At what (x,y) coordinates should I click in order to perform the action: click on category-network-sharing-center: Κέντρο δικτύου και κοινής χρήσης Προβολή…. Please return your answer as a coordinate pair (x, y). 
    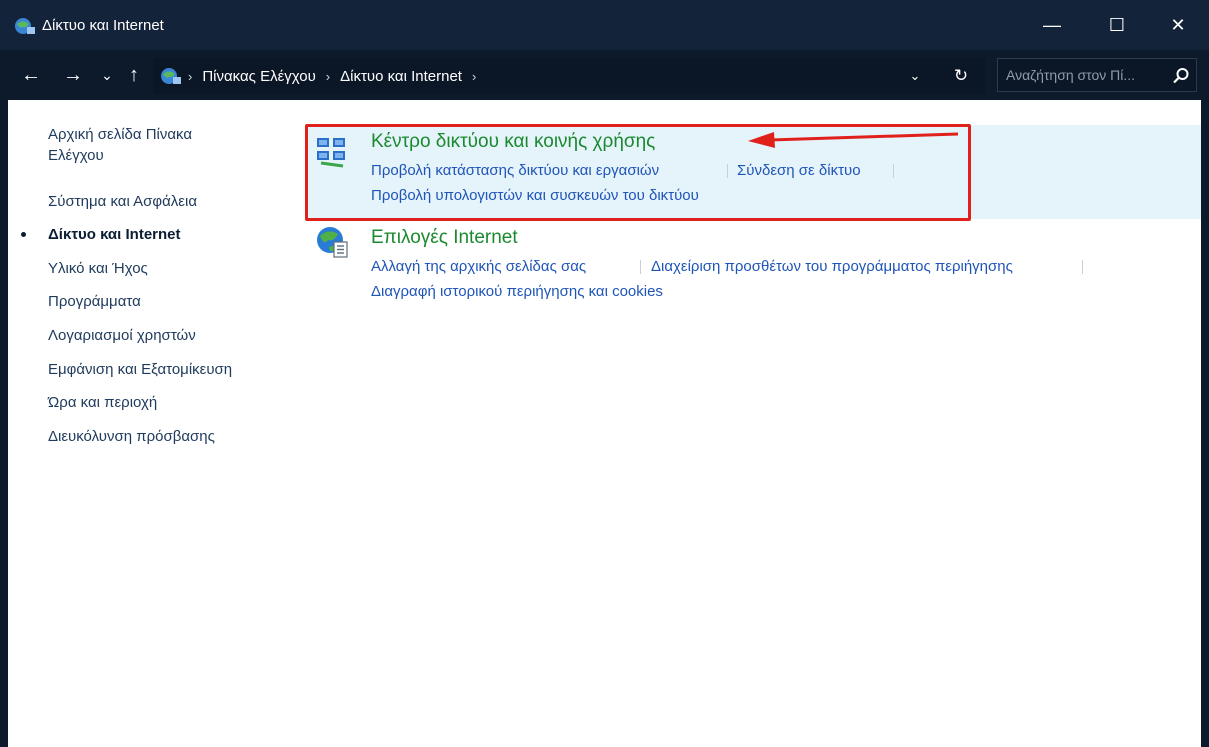
    Looking at the image, I should click on (753, 172).